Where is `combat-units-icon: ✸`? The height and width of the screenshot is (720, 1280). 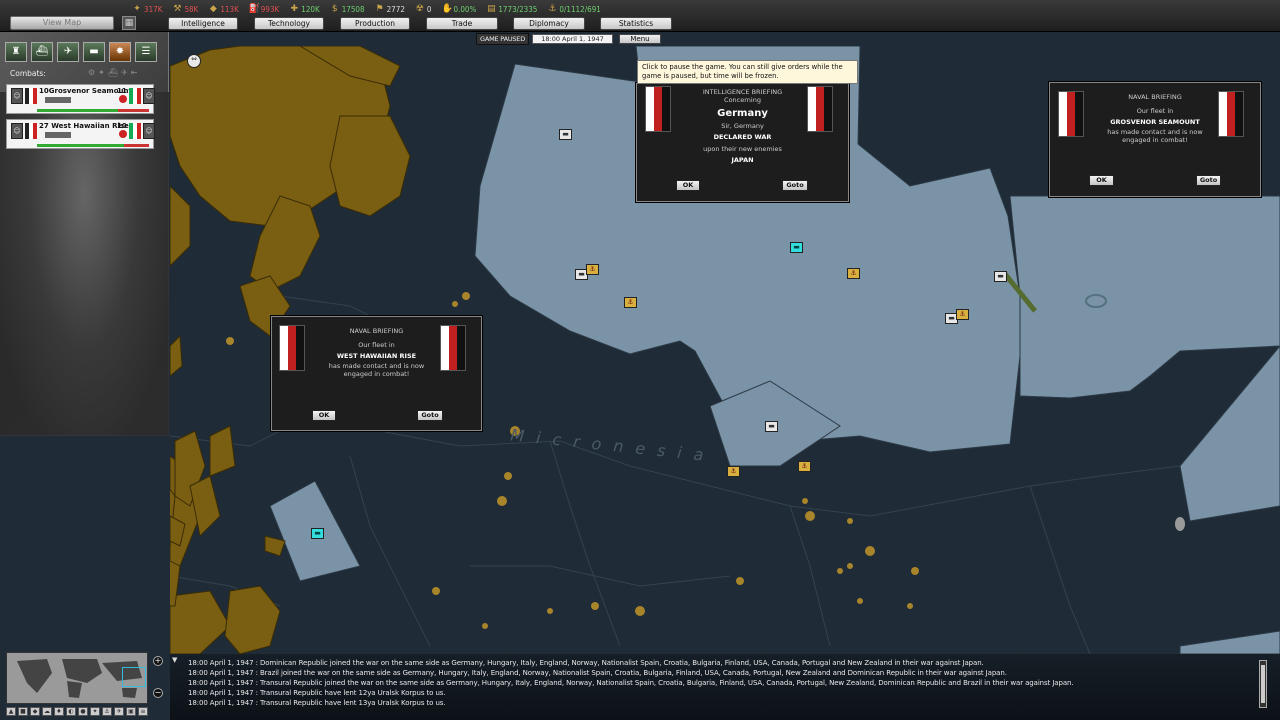
combat-units-icon: ✸ is located at coordinates (120, 52).